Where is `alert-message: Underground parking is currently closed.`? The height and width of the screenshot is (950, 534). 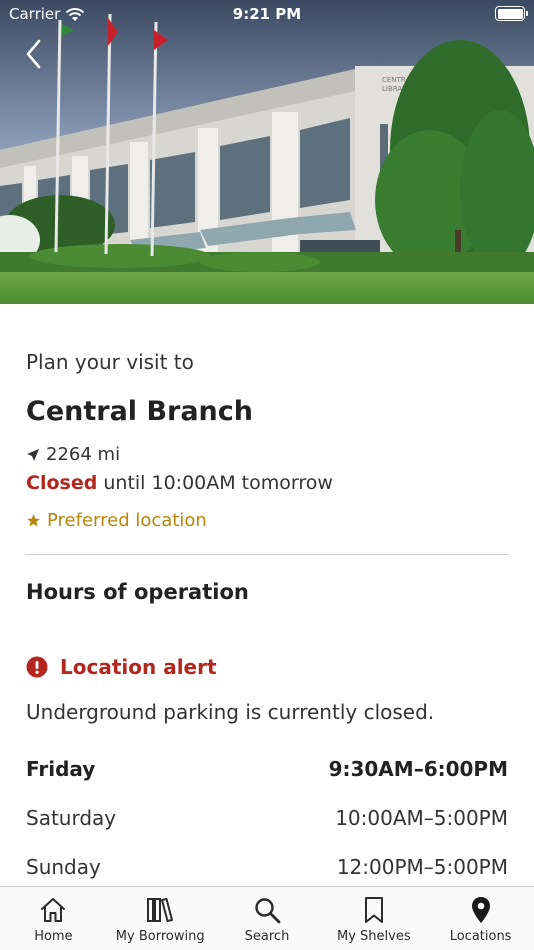
alert-message: Underground parking is currently closed. is located at coordinates (230, 712).